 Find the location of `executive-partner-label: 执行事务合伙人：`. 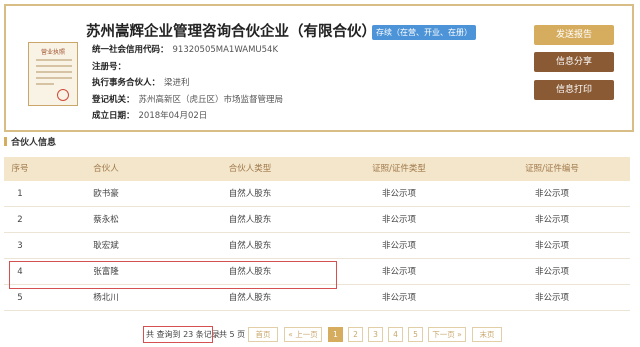

executive-partner-label: 执行事务合伙人： is located at coordinates (126, 83).